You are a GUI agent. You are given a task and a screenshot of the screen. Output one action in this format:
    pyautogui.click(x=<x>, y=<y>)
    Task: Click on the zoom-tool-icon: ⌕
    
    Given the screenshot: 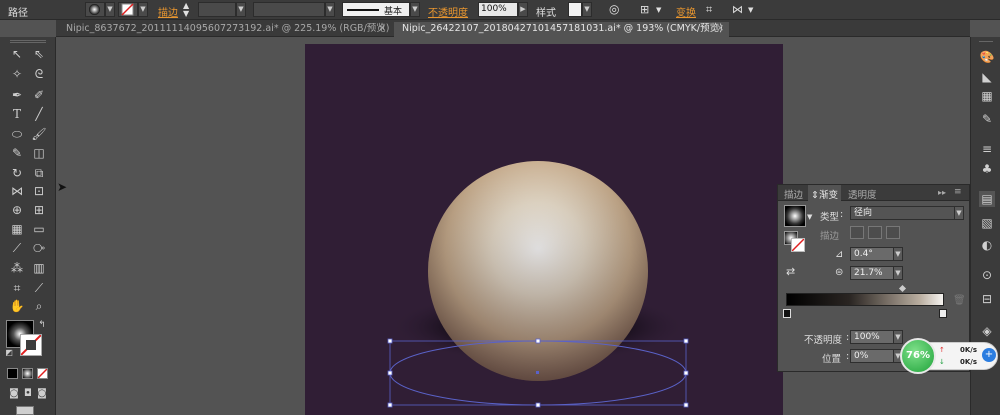 What is the action you would take?
    pyautogui.click(x=39, y=306)
    